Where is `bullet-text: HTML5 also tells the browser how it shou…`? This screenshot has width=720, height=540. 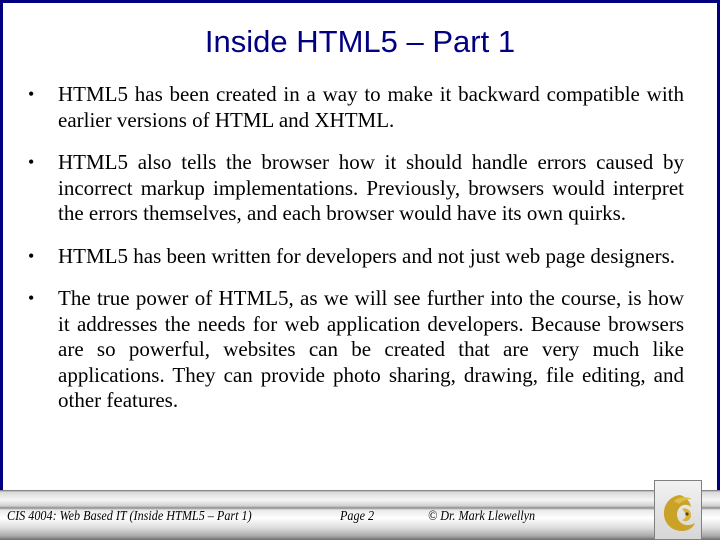
bullet-text: HTML5 also tells the browser how it shou… is located at coordinates (371, 187).